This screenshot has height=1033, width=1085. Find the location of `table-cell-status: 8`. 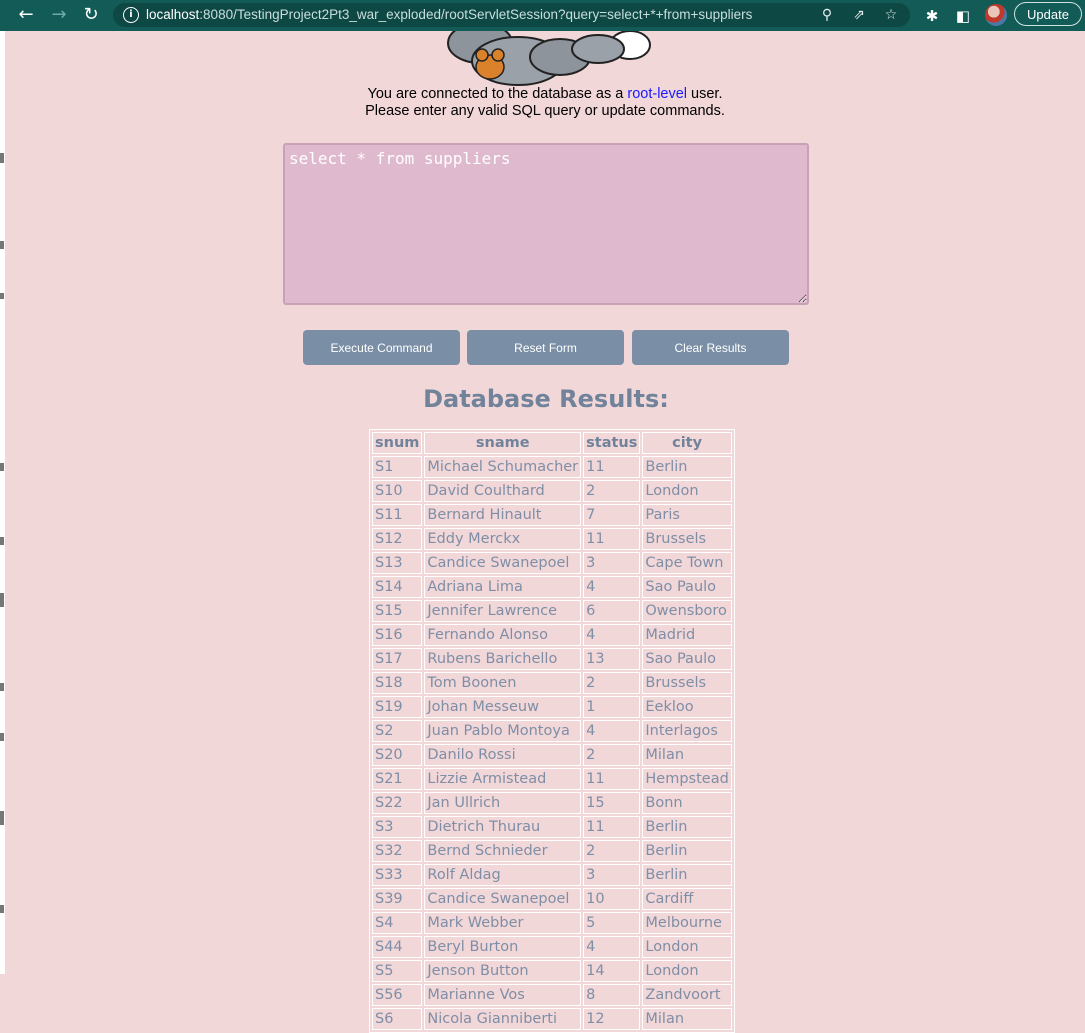

table-cell-status: 8 is located at coordinates (612, 995).